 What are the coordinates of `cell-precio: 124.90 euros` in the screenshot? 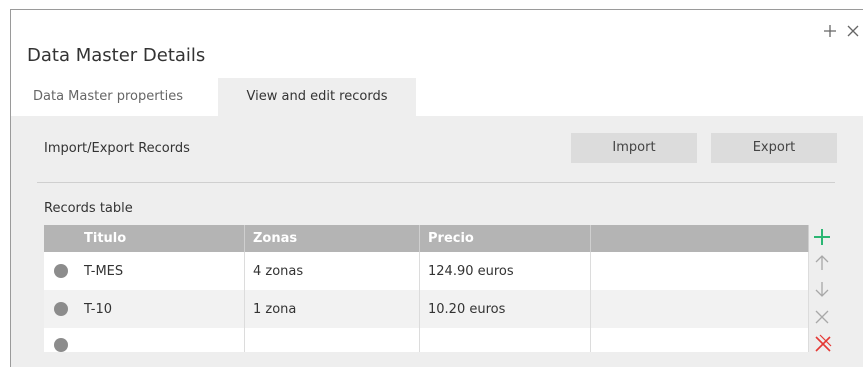 It's located at (505, 271).